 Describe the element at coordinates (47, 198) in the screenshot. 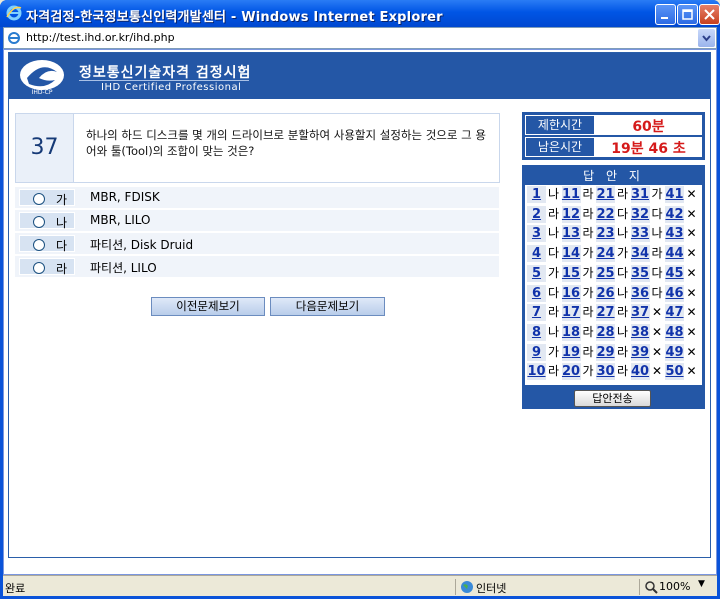

I see `option-label: 가` at that location.